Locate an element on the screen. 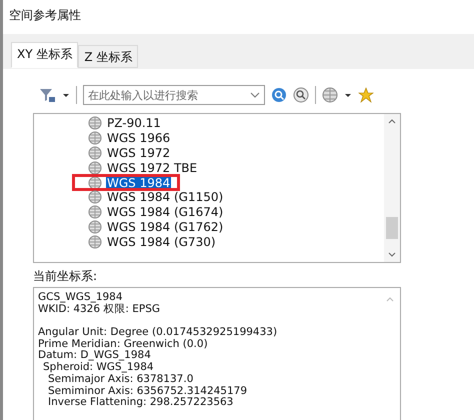 The height and width of the screenshot is (420, 474). search-field: 在此处输入以进行搜索 is located at coordinates (174, 95).